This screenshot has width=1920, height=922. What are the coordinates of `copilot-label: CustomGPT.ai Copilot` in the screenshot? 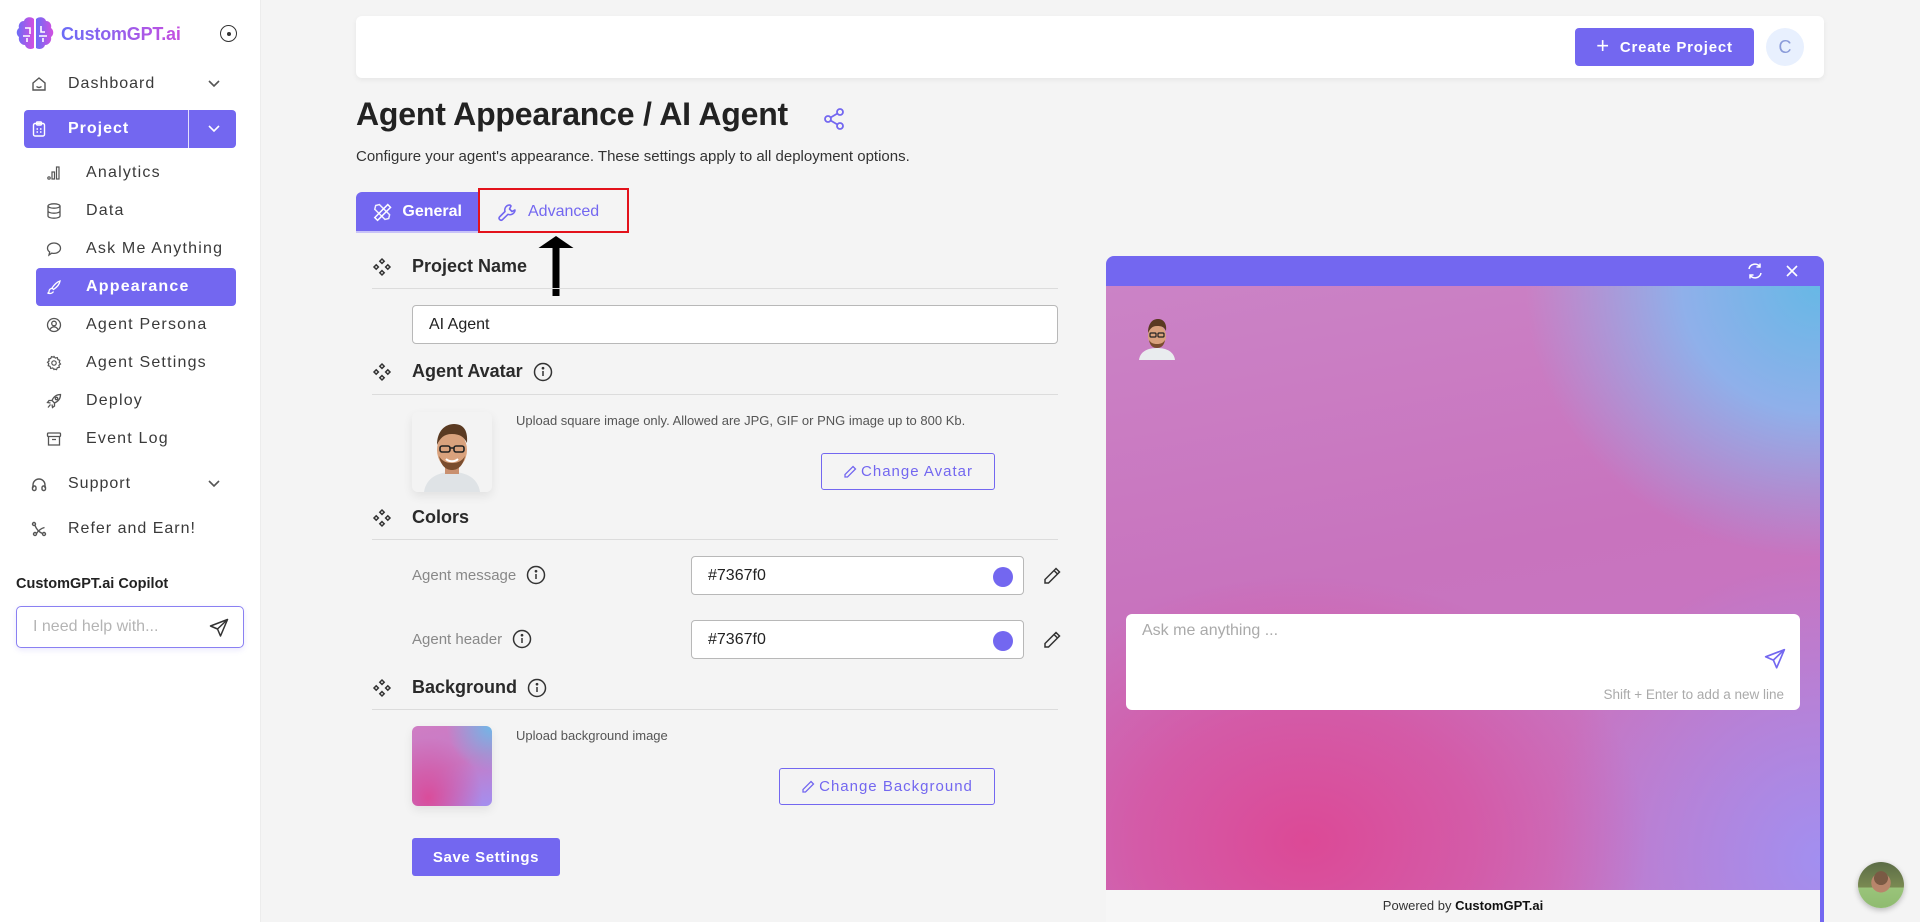 It's located at (92, 584).